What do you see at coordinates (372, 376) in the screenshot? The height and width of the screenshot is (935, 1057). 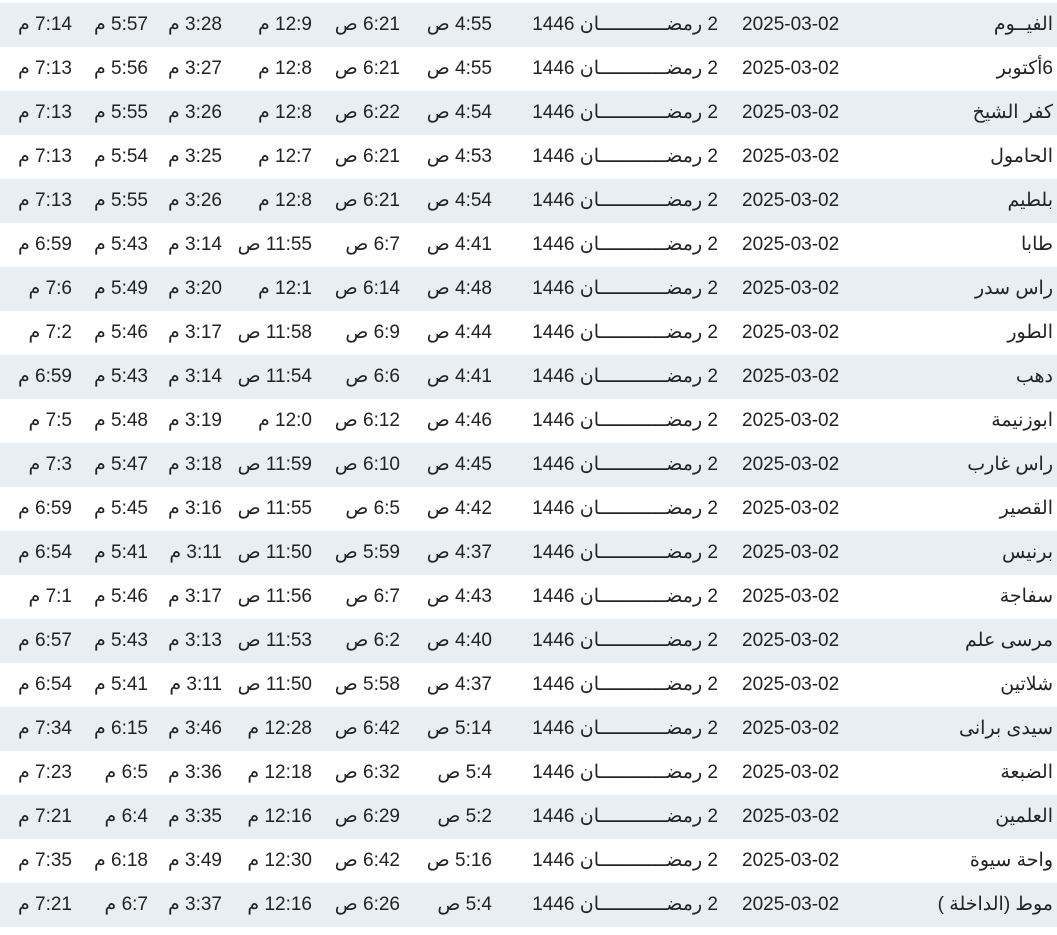 I see `sunrise-time-cell: 6:6 ص` at bounding box center [372, 376].